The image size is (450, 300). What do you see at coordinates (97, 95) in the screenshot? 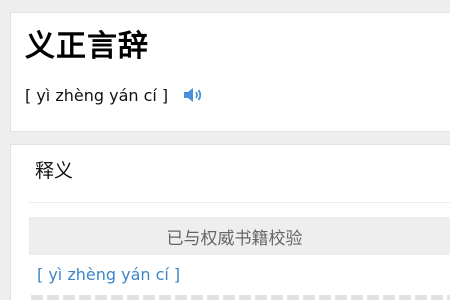
I see `word-pinyin: [ yì zhèng yán cí ]` at bounding box center [97, 95].